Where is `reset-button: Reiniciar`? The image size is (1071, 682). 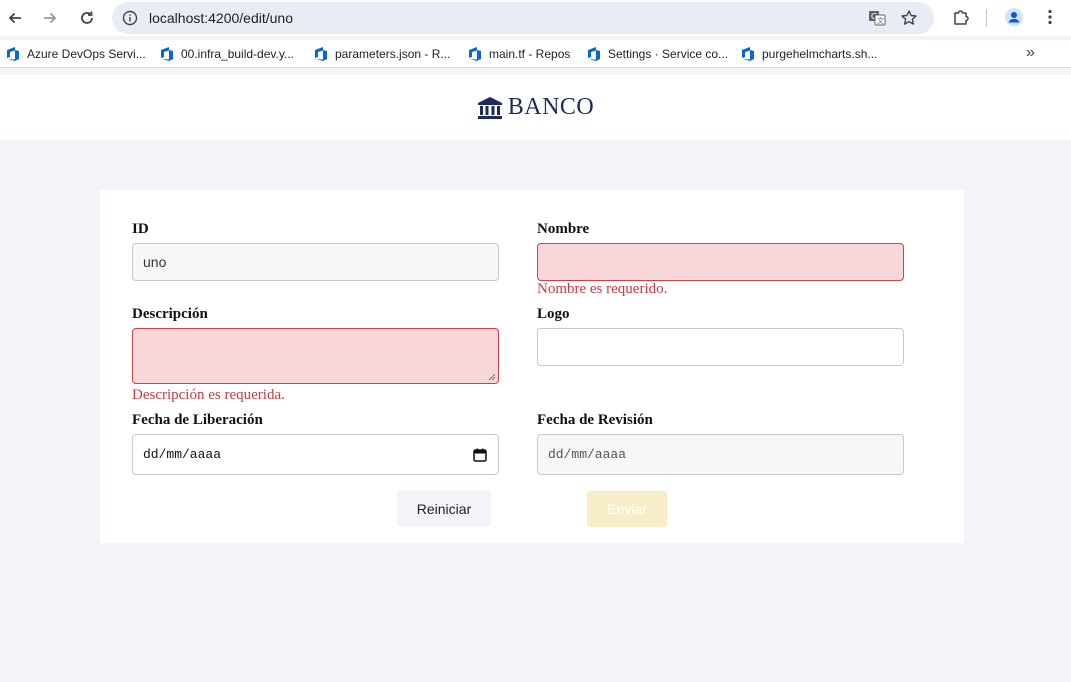
reset-button: Reiniciar is located at coordinates (444, 509).